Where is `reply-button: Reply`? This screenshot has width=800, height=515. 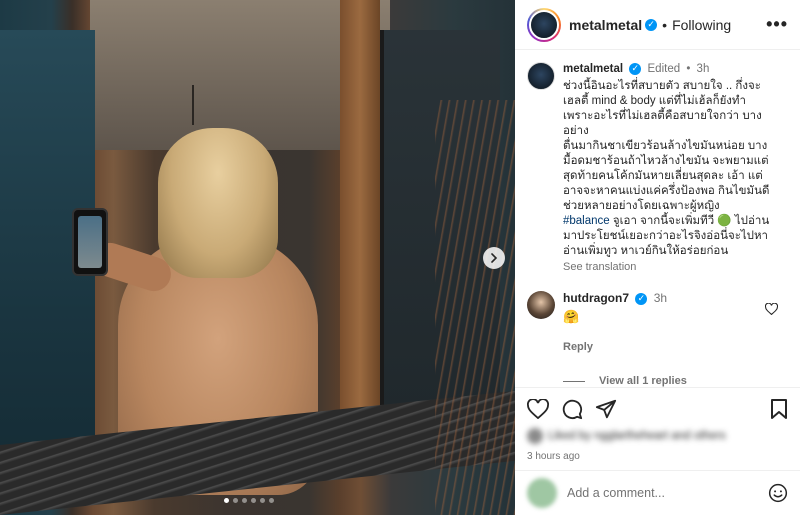 reply-button: Reply is located at coordinates (615, 347).